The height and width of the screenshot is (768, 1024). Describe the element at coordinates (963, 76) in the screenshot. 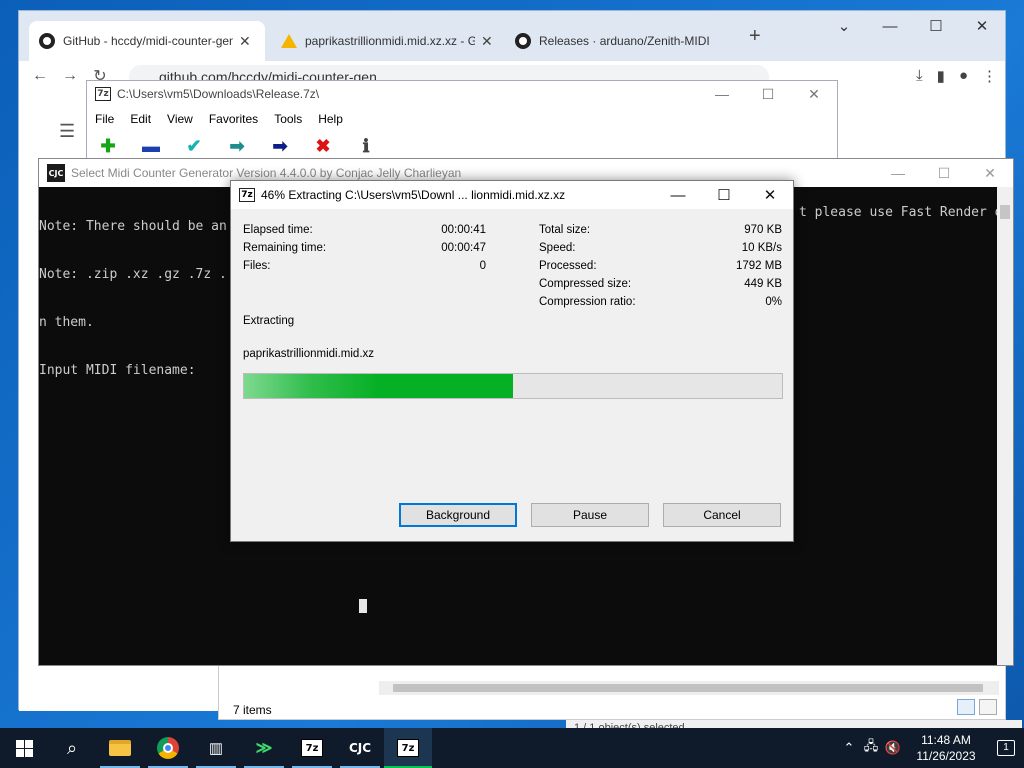

I see `profile-icon: ●` at that location.